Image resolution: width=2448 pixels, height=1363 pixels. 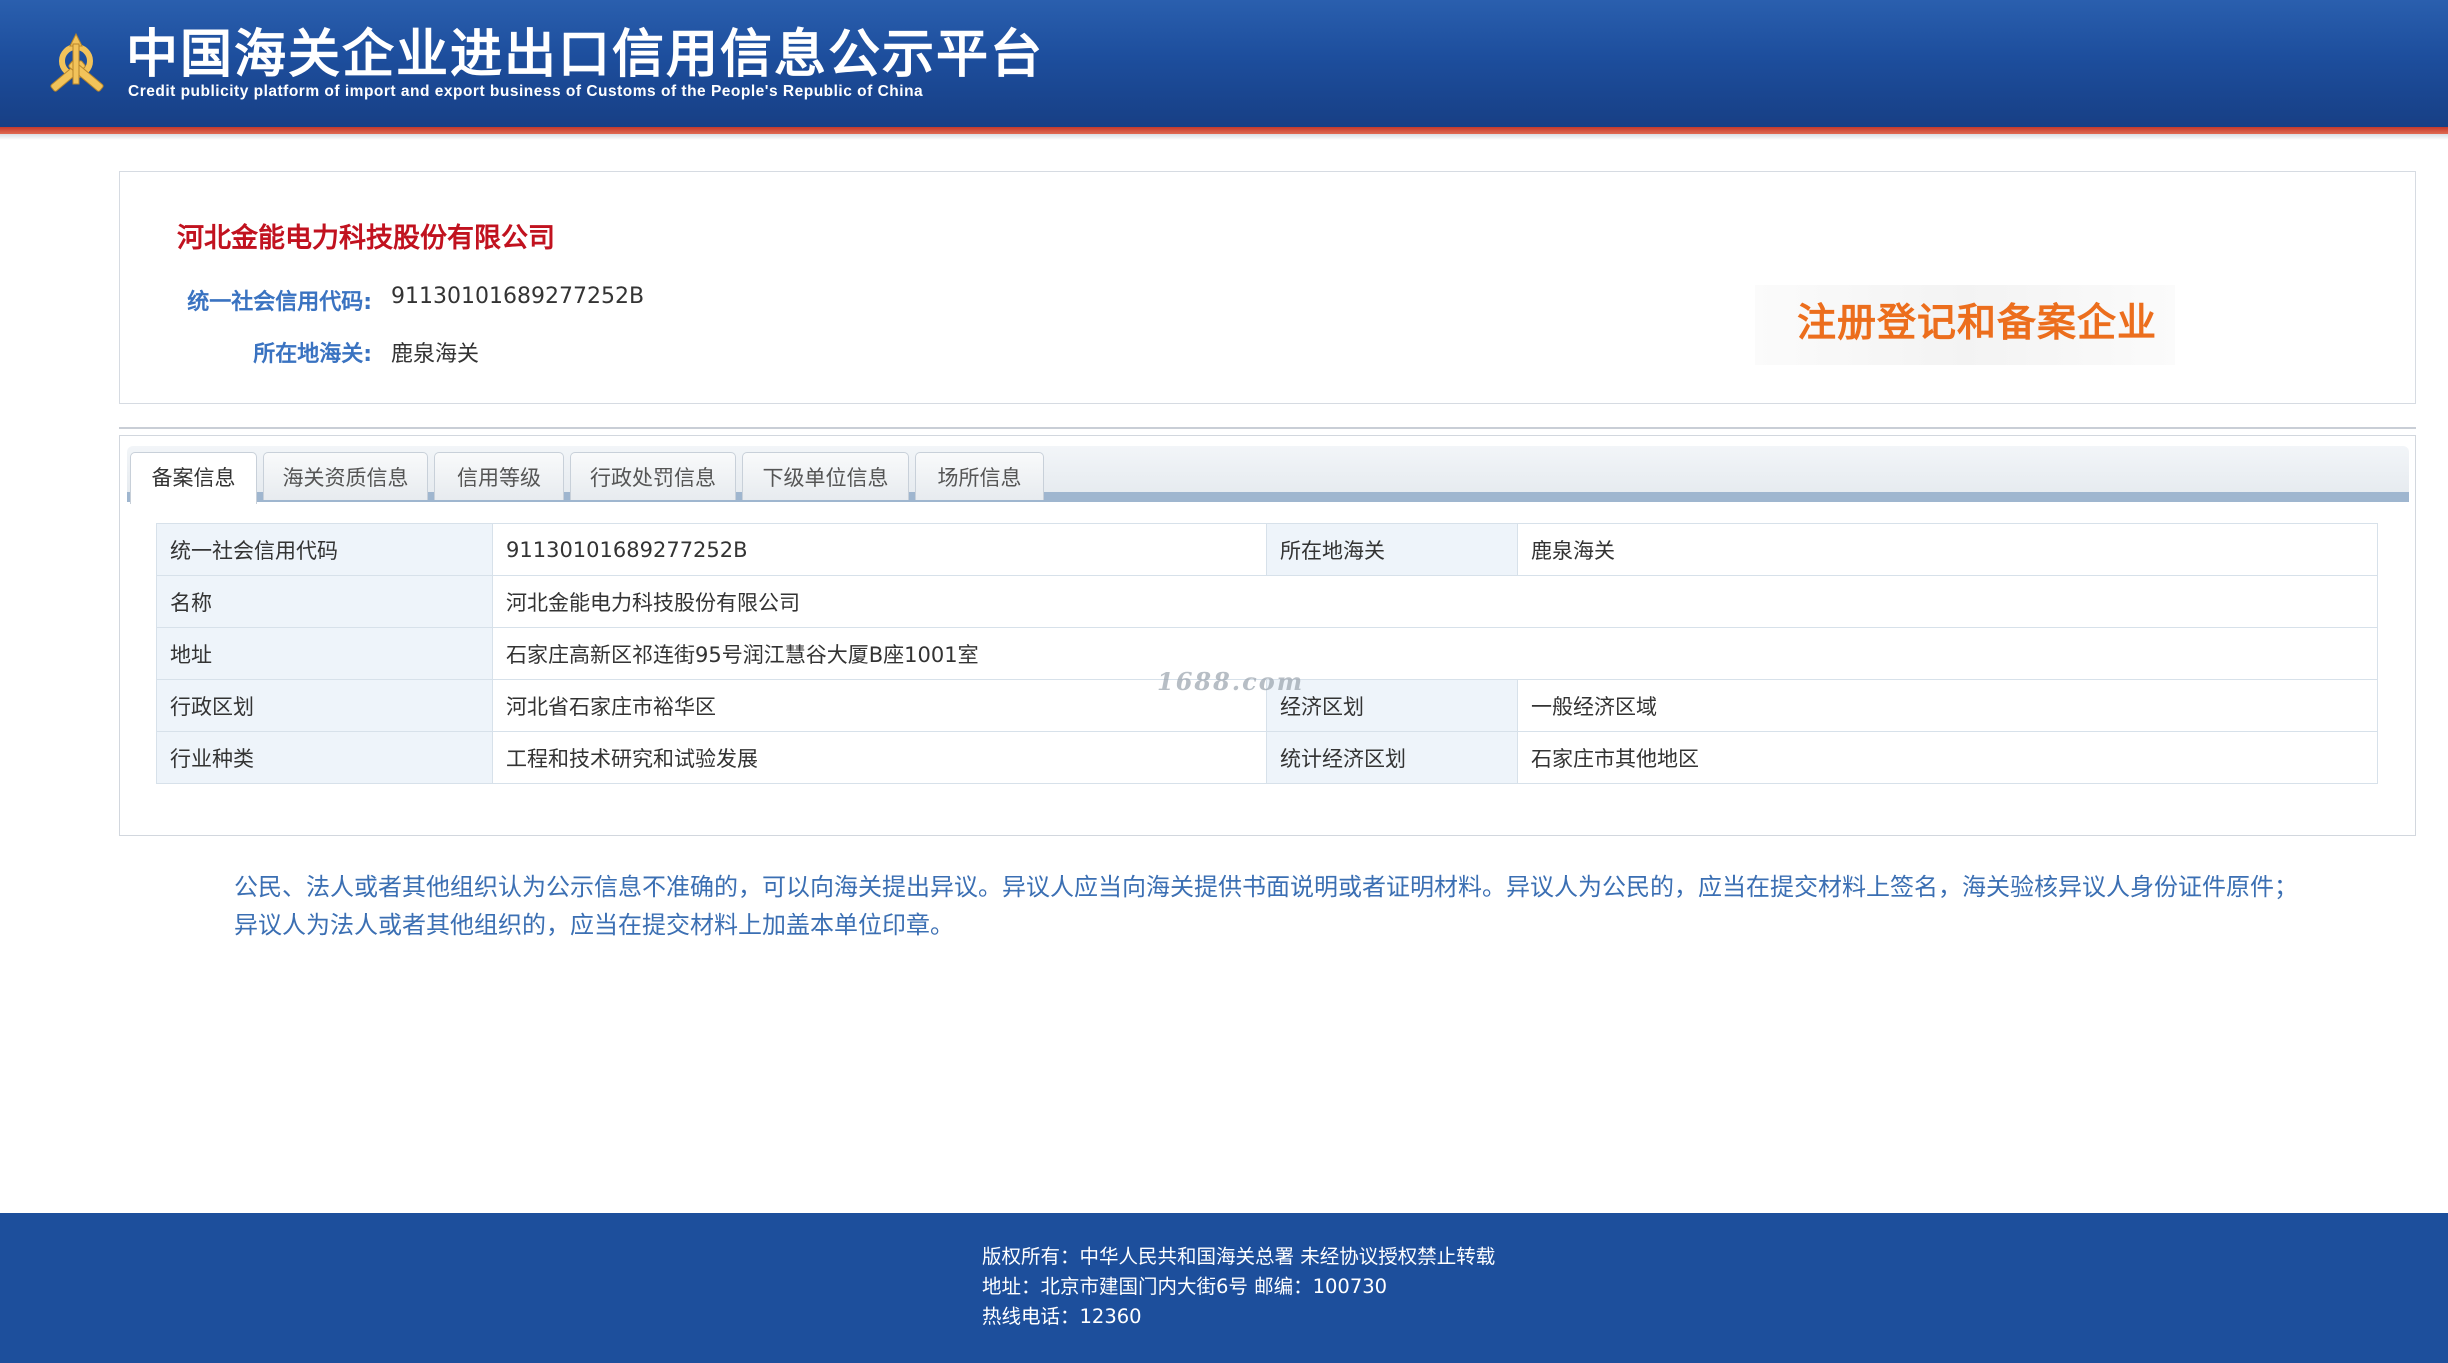 I want to click on address-cell-value: 石家庄高新区祁连街95号润江慧谷大厦B座1001室, so click(x=1435, y=653).